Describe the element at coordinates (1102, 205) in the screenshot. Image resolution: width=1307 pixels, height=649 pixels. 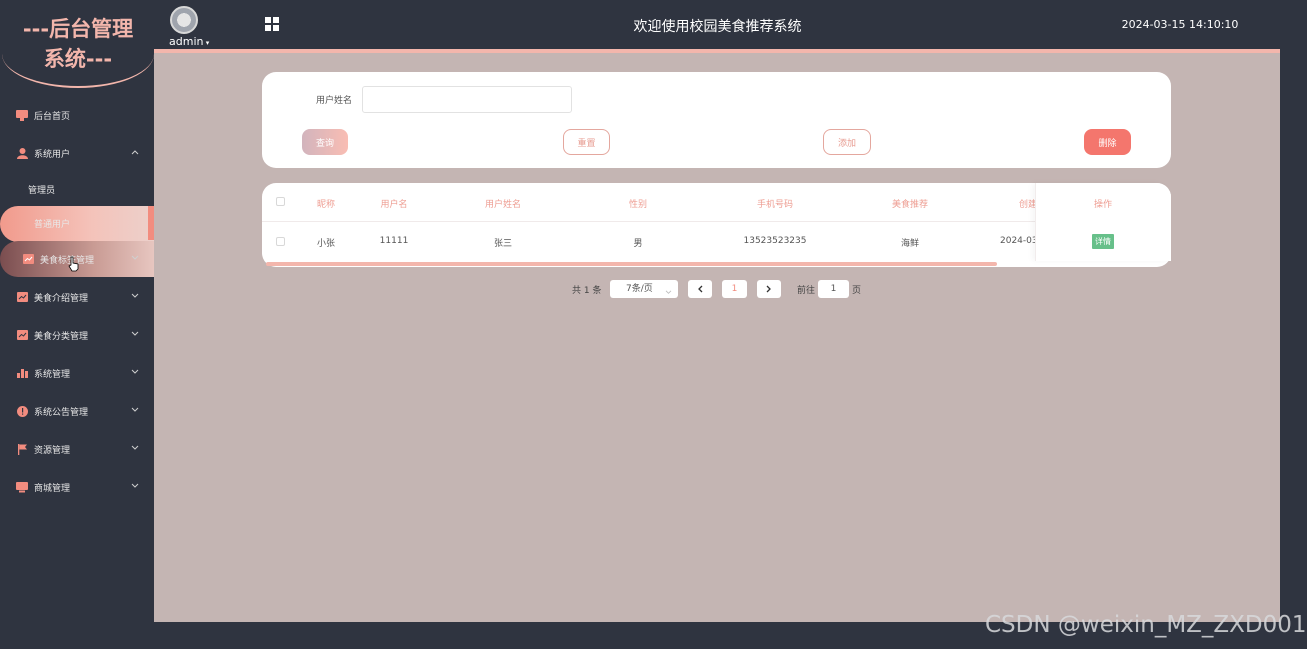
I see `column-header-action: 操作` at that location.